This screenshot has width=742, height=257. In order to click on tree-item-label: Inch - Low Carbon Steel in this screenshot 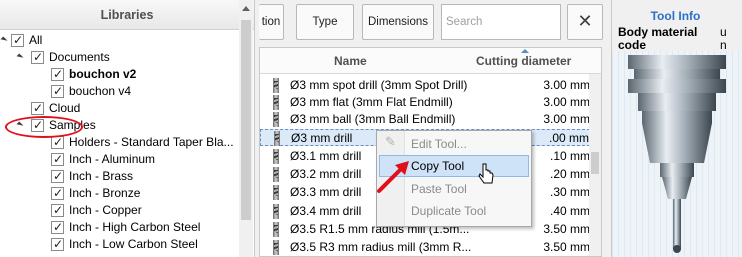, I will do `click(133, 244)`.